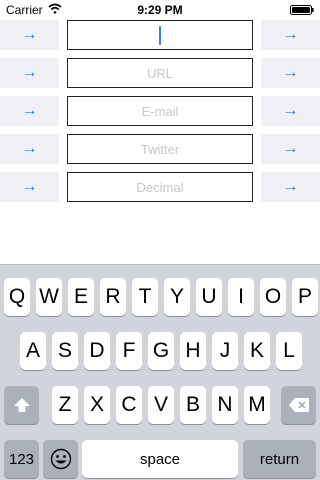  I want to click on key-label: R, so click(113, 296).